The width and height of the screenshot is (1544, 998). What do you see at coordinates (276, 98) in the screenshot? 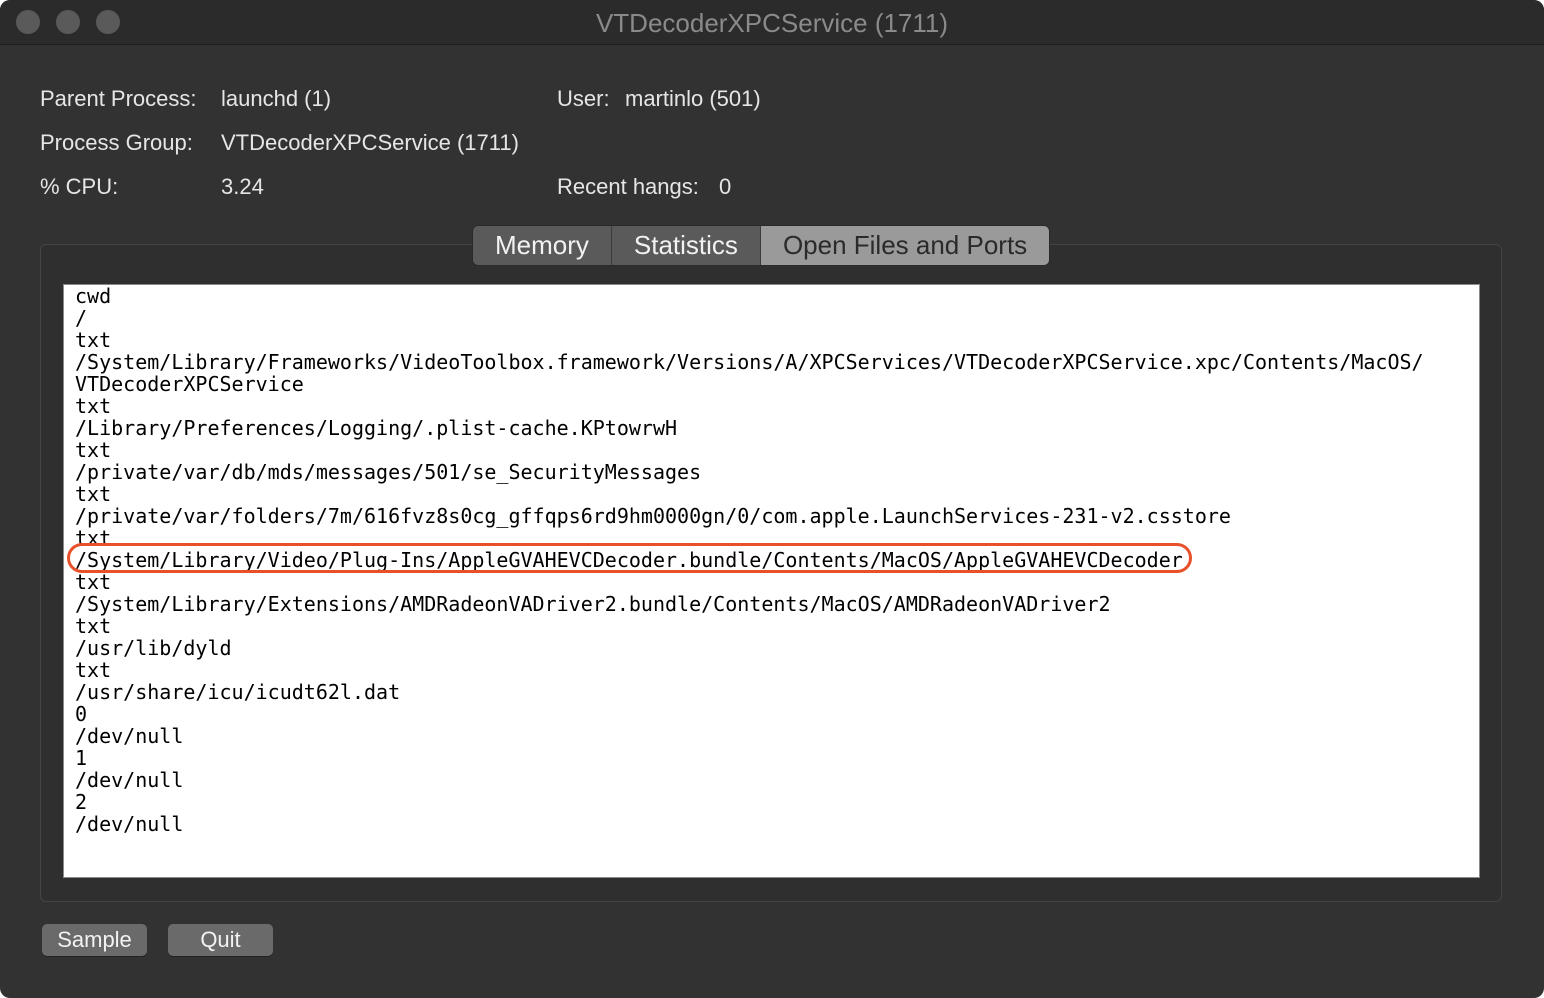
I see `parent-process-value: launchd (1)` at bounding box center [276, 98].